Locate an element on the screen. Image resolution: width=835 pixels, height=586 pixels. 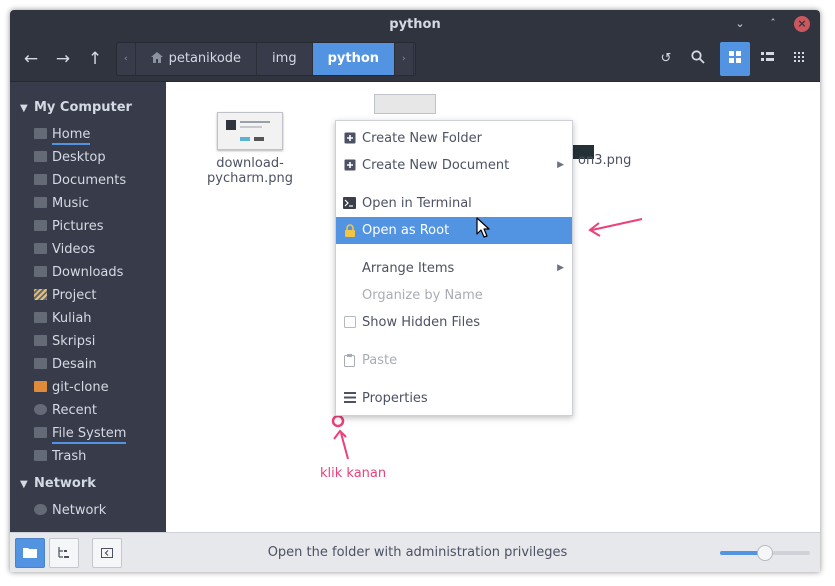
search-icon is located at coordinates (698, 59).